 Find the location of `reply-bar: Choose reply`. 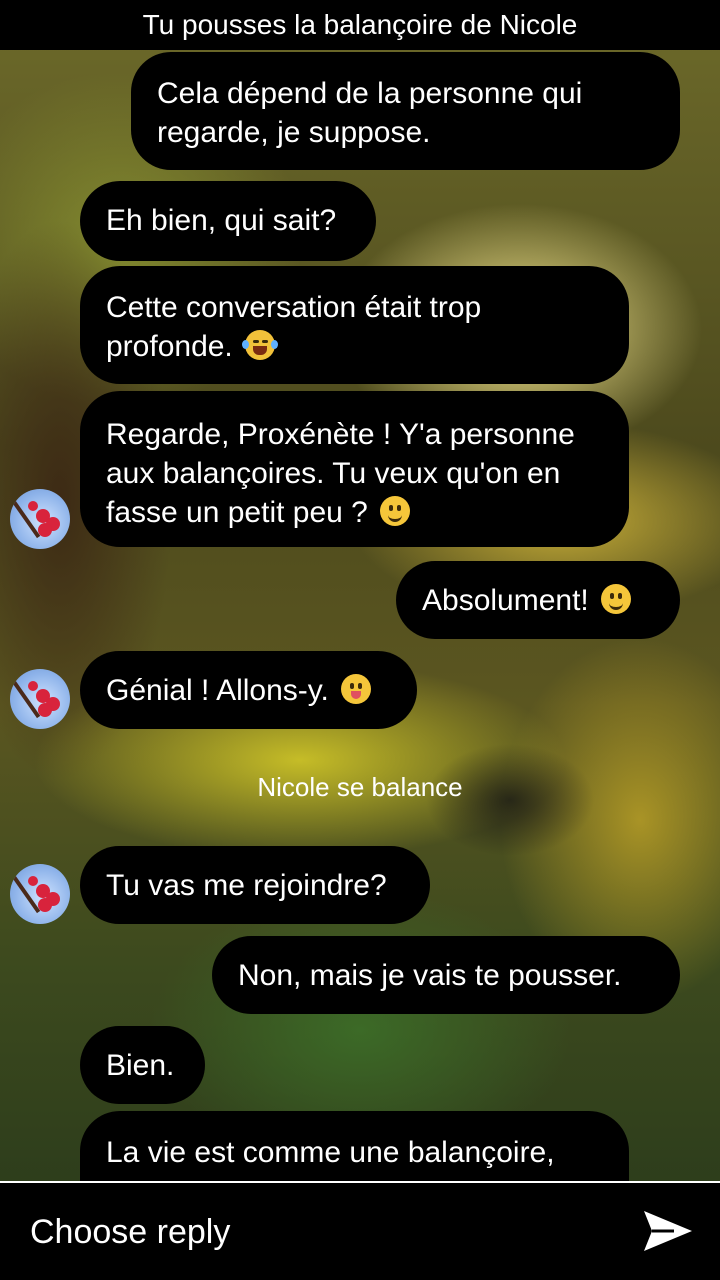

reply-bar: Choose reply is located at coordinates (360, 1230).